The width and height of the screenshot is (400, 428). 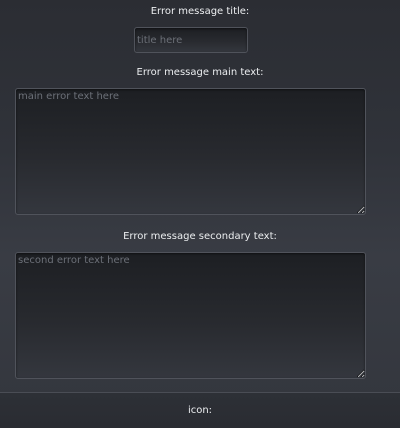 What do you see at coordinates (200, 410) in the screenshot?
I see `icon-label: icon:` at bounding box center [200, 410].